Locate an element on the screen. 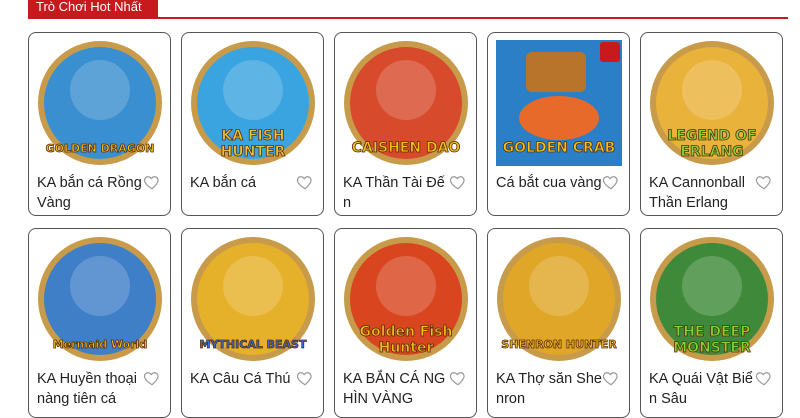  game-logo-text: Hunter is located at coordinates (406, 348).